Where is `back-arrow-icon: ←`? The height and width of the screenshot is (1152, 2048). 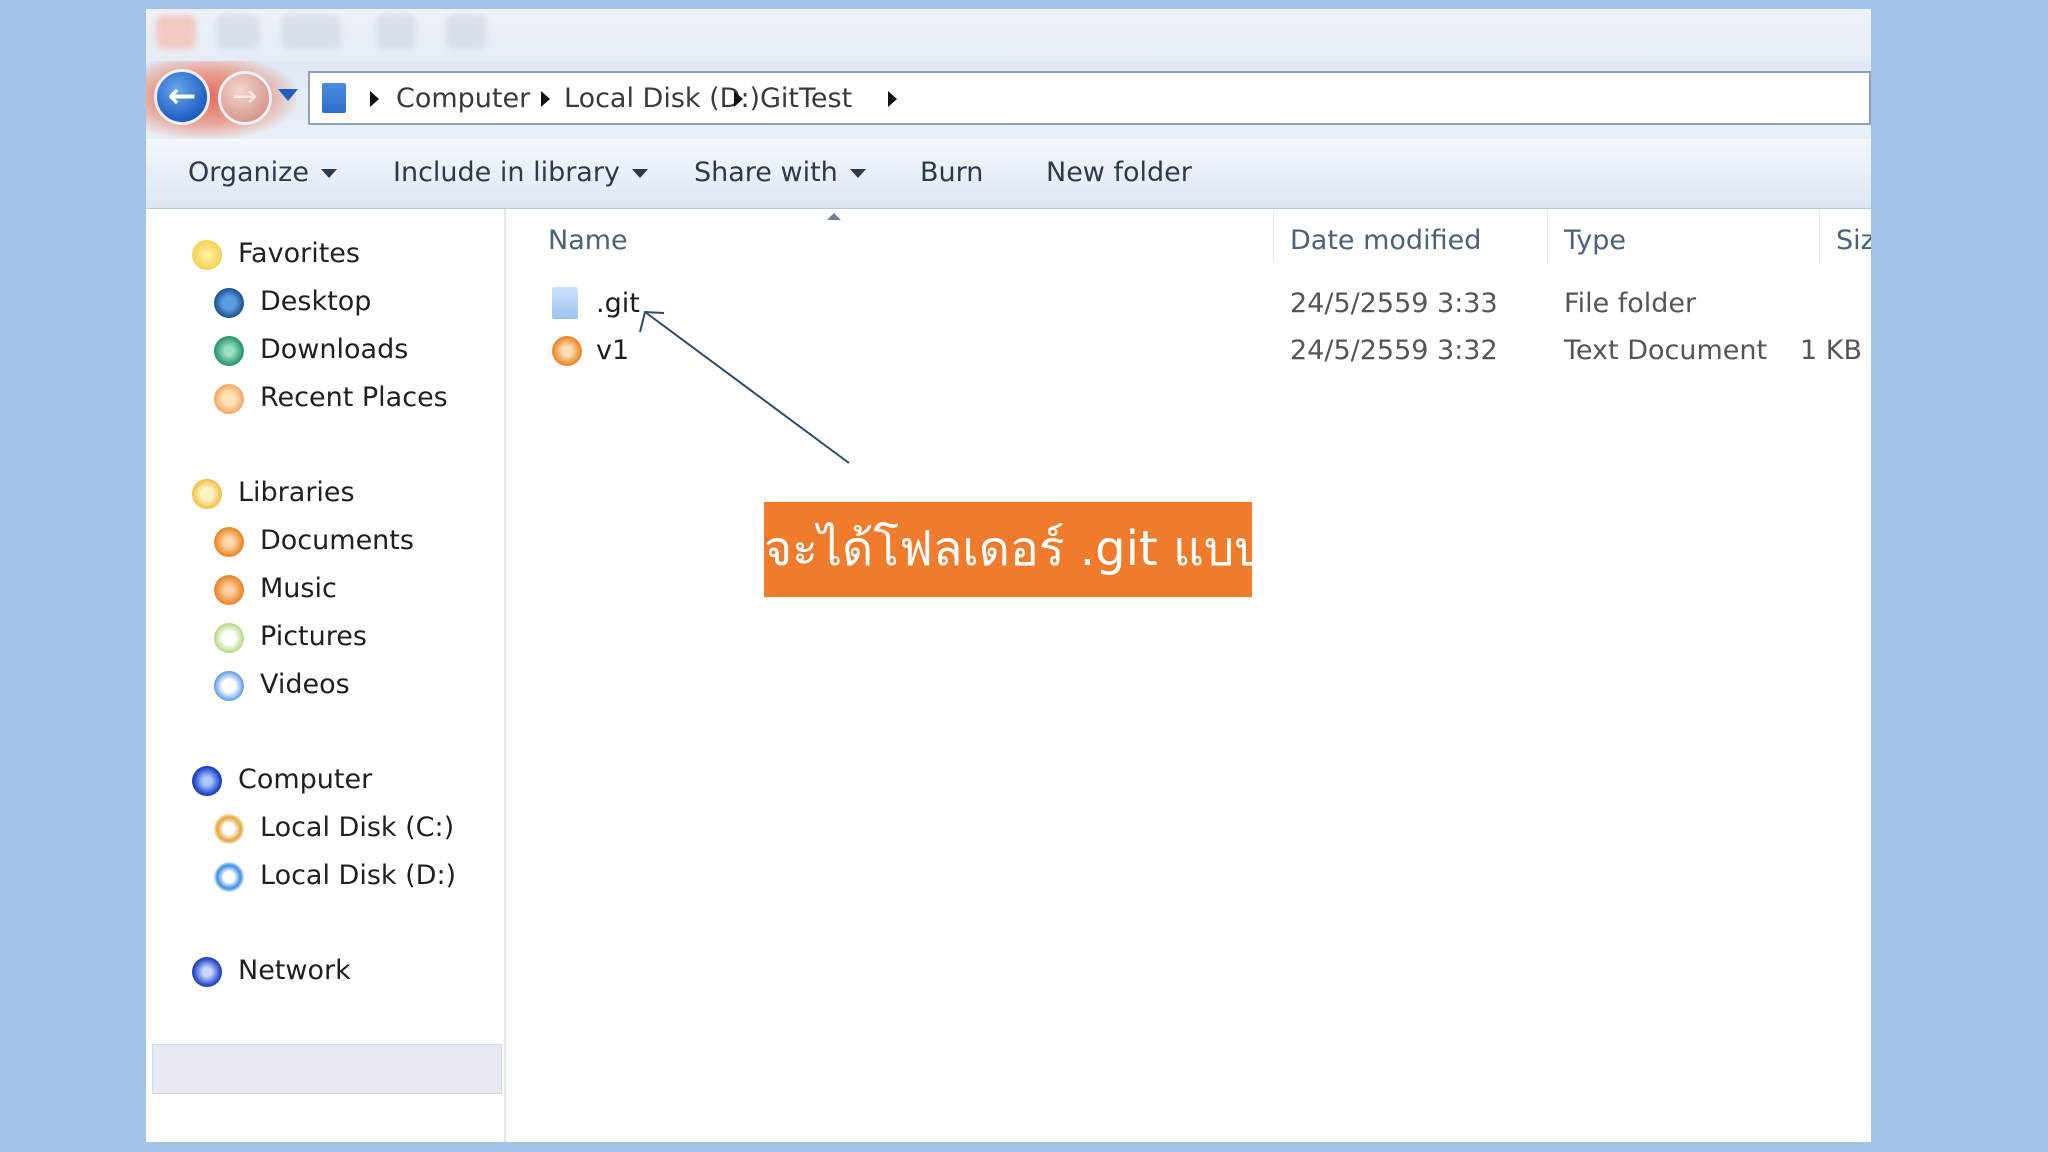
back-arrow-icon: ← is located at coordinates (182, 97).